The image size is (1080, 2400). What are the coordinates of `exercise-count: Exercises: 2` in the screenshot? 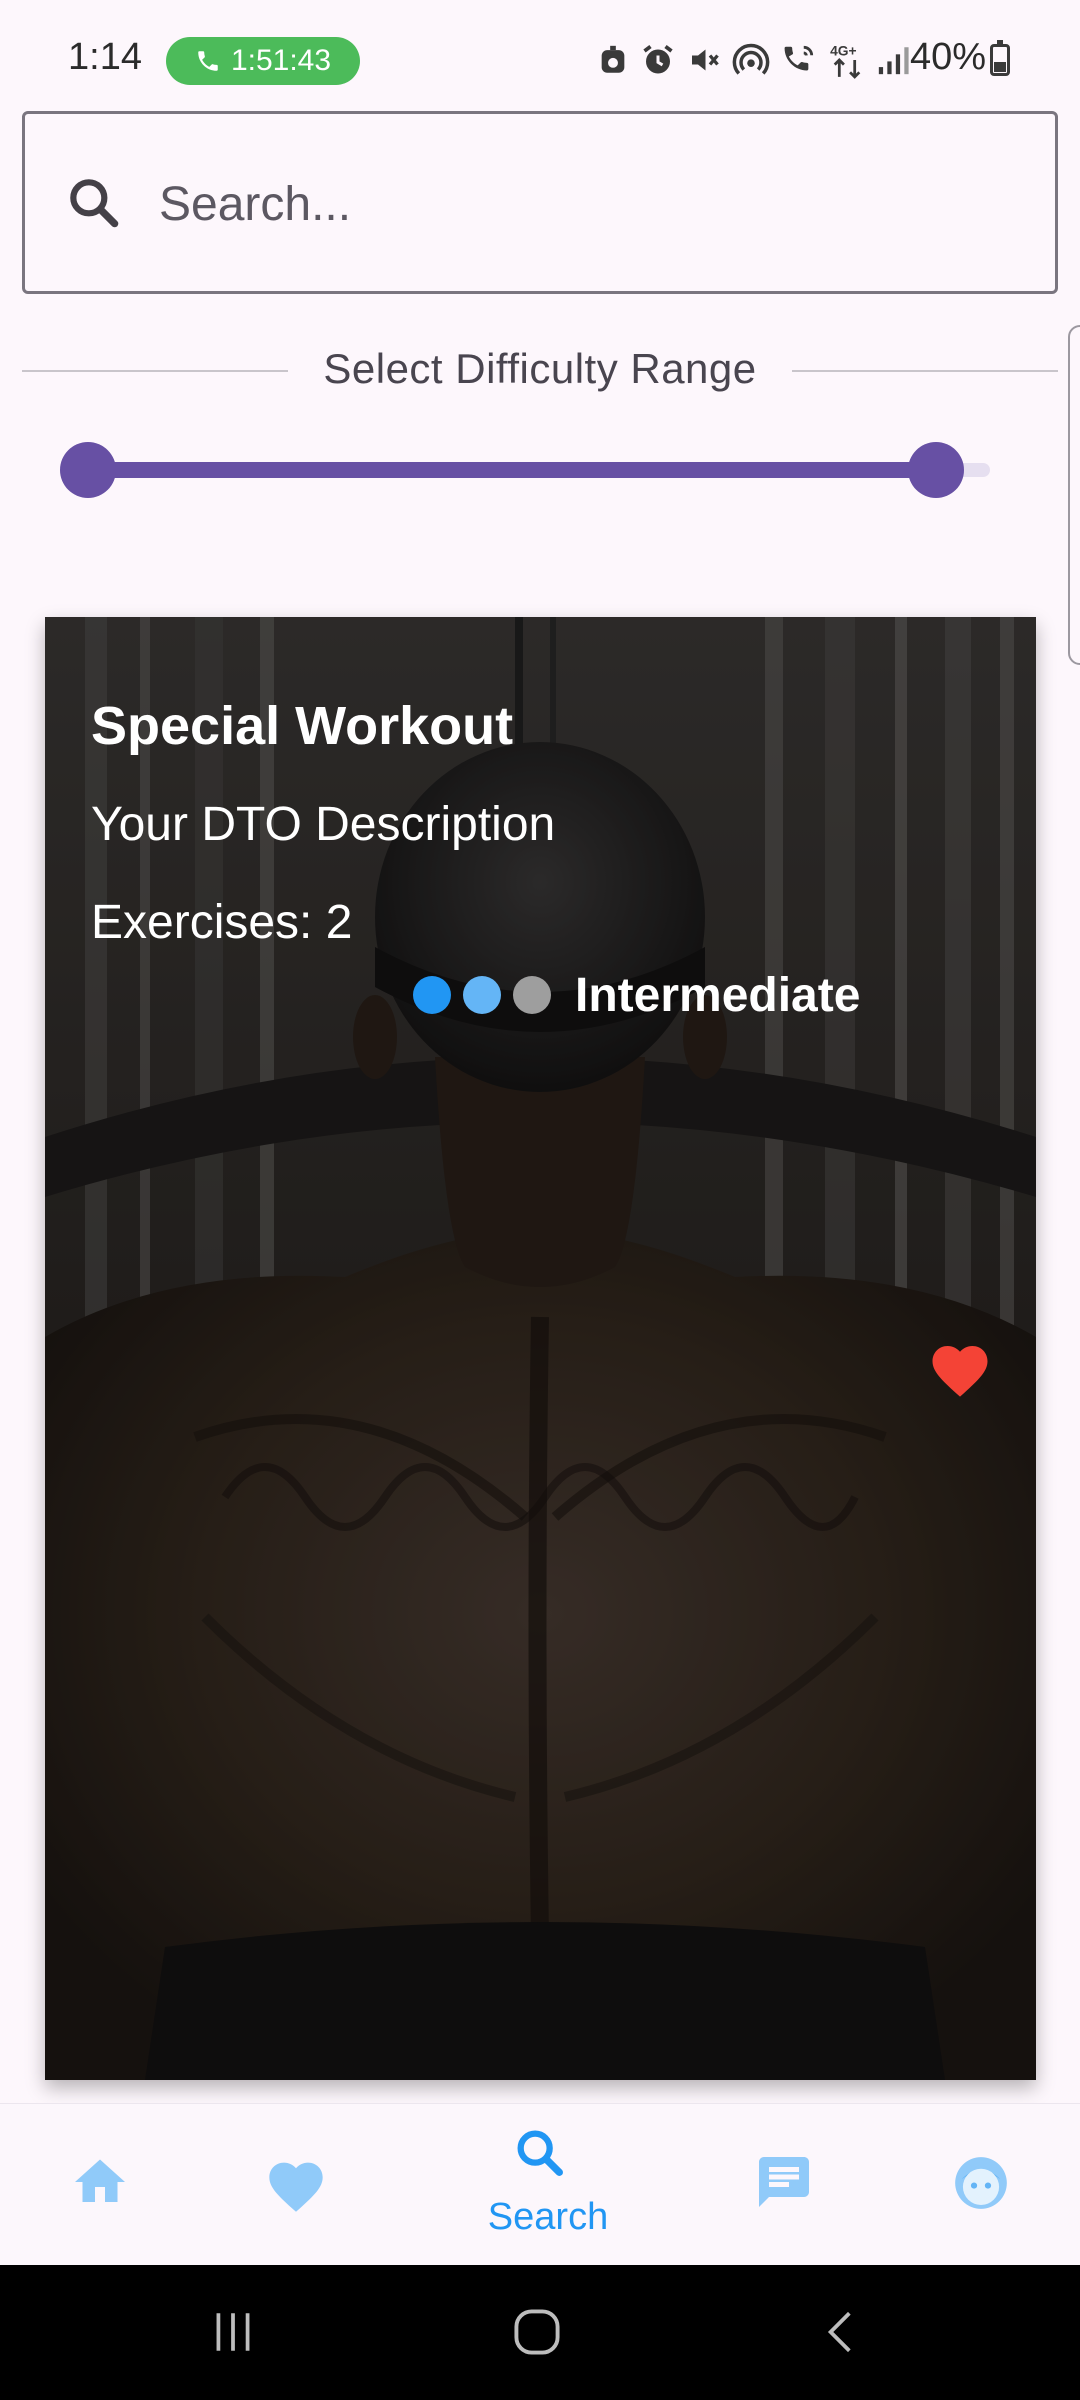 It's located at (222, 922).